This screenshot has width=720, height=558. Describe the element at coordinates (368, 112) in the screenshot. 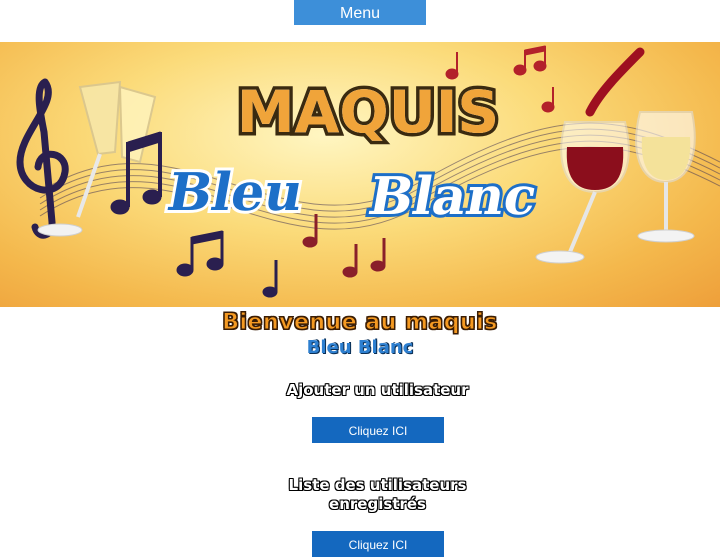

I see `banner-title-maquis-fill: MAQUIS` at that location.